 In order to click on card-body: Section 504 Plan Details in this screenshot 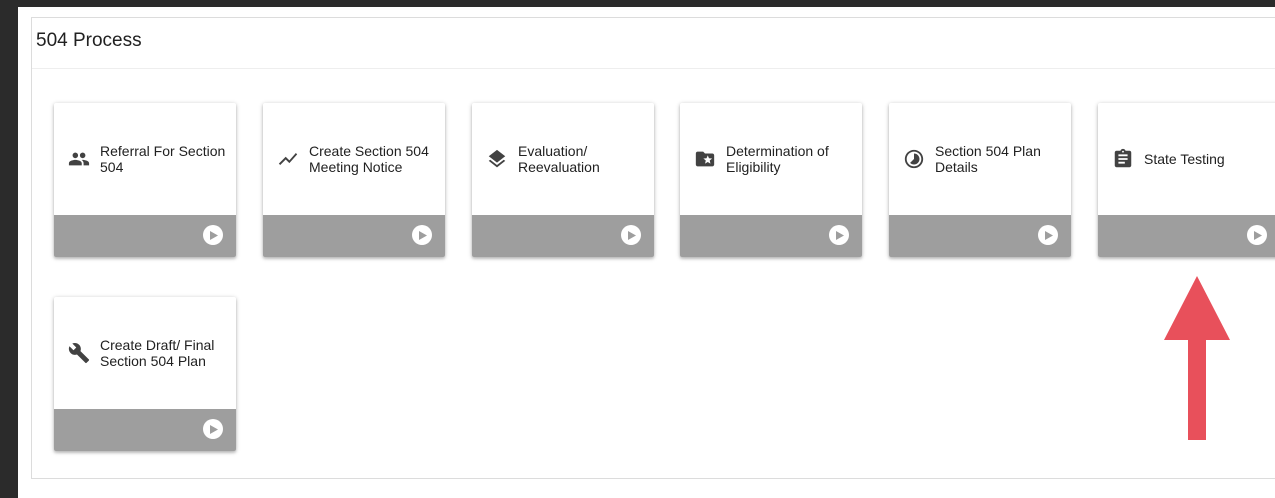, I will do `click(980, 159)`.